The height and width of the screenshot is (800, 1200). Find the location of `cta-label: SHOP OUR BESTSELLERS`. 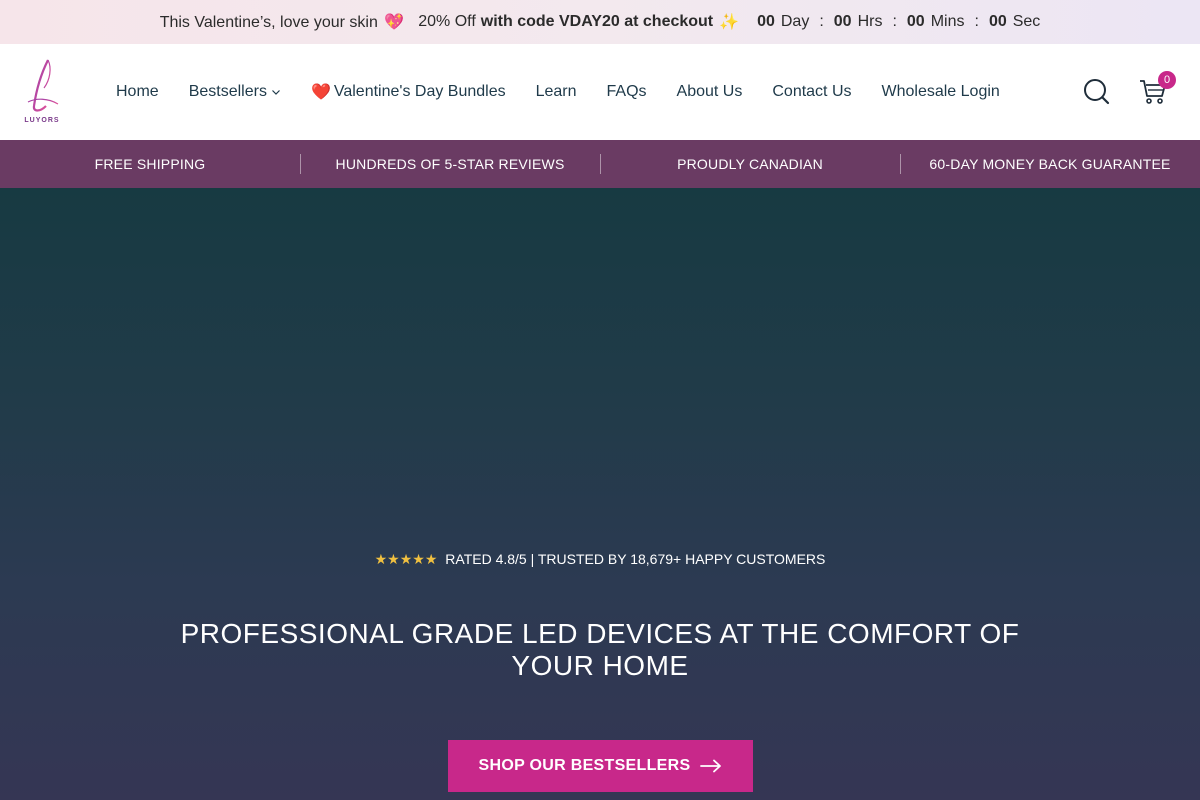

cta-label: SHOP OUR BESTSELLERS is located at coordinates (584, 765).